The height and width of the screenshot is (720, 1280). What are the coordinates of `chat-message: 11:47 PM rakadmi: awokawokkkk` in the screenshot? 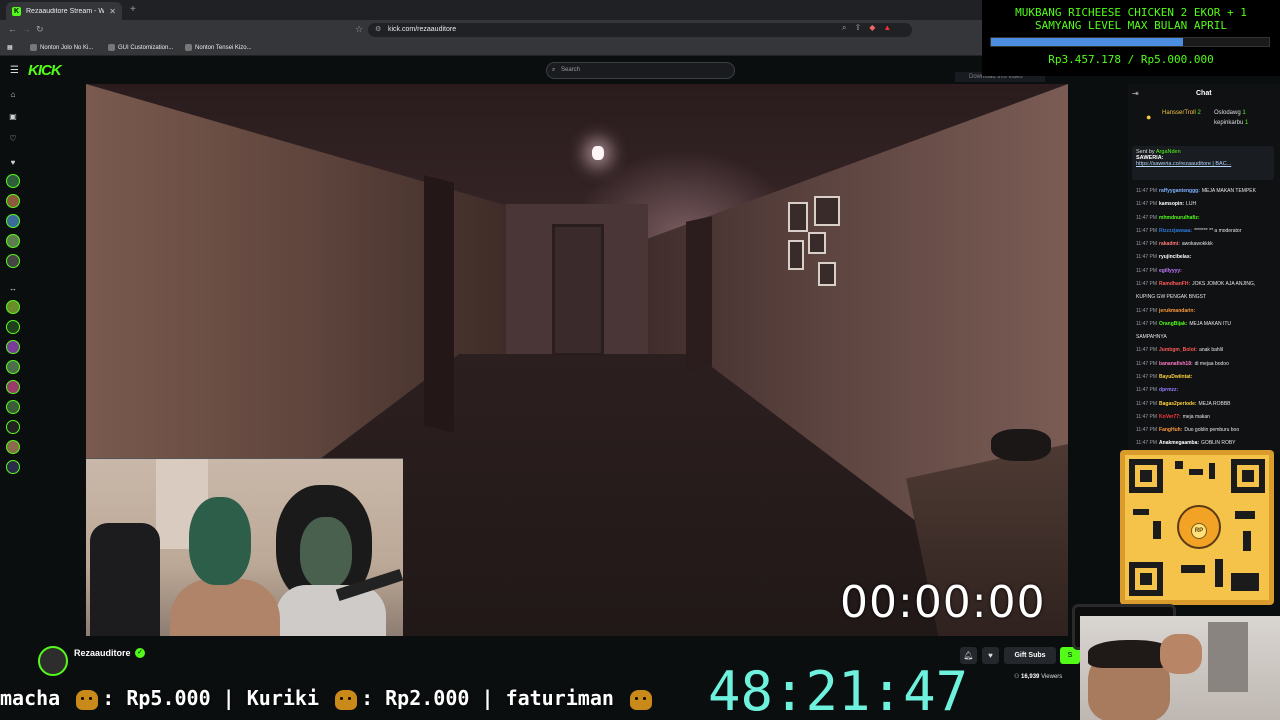 It's located at (1206, 244).